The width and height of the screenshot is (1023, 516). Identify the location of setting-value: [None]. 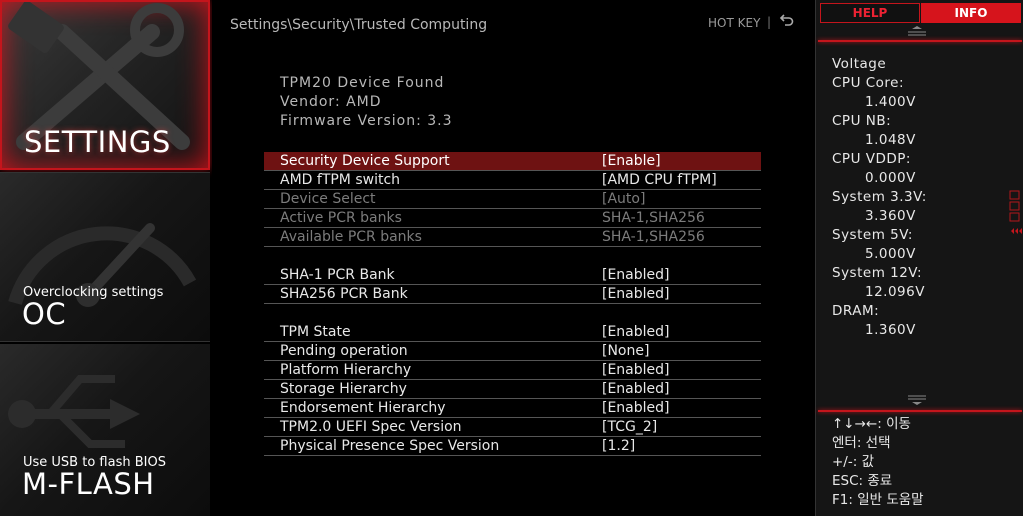
(626, 351).